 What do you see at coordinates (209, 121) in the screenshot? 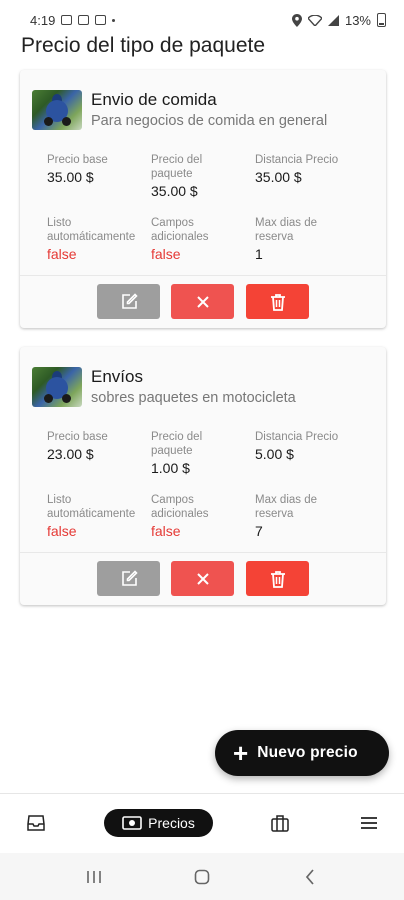
I see `package-type-description: Para negocios de comida en general` at bounding box center [209, 121].